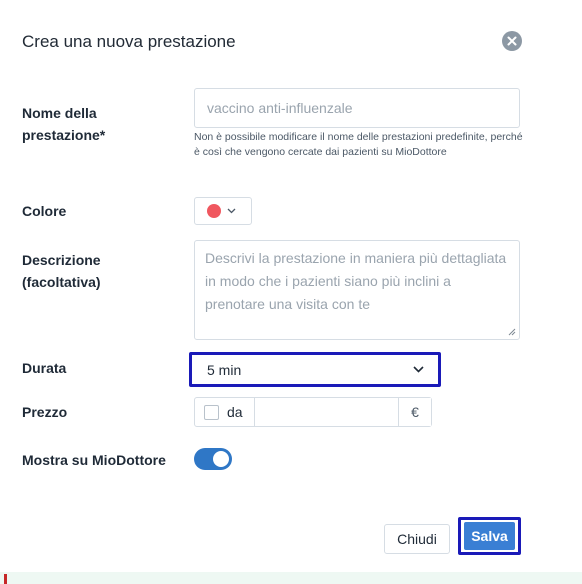 Image resolution: width=582 pixels, height=584 pixels. Describe the element at coordinates (45, 412) in the screenshot. I see `price-label: Prezzo` at that location.